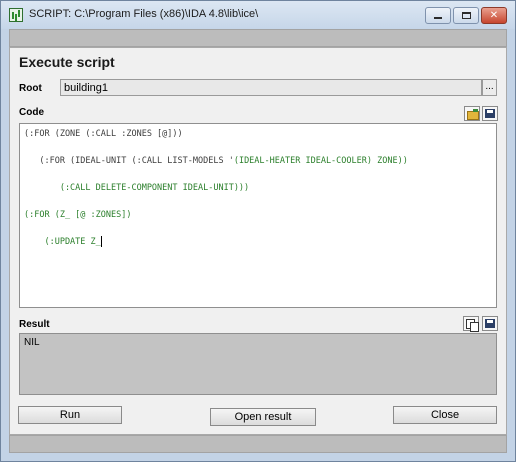  I want to click on result-output: NIL, so click(258, 364).